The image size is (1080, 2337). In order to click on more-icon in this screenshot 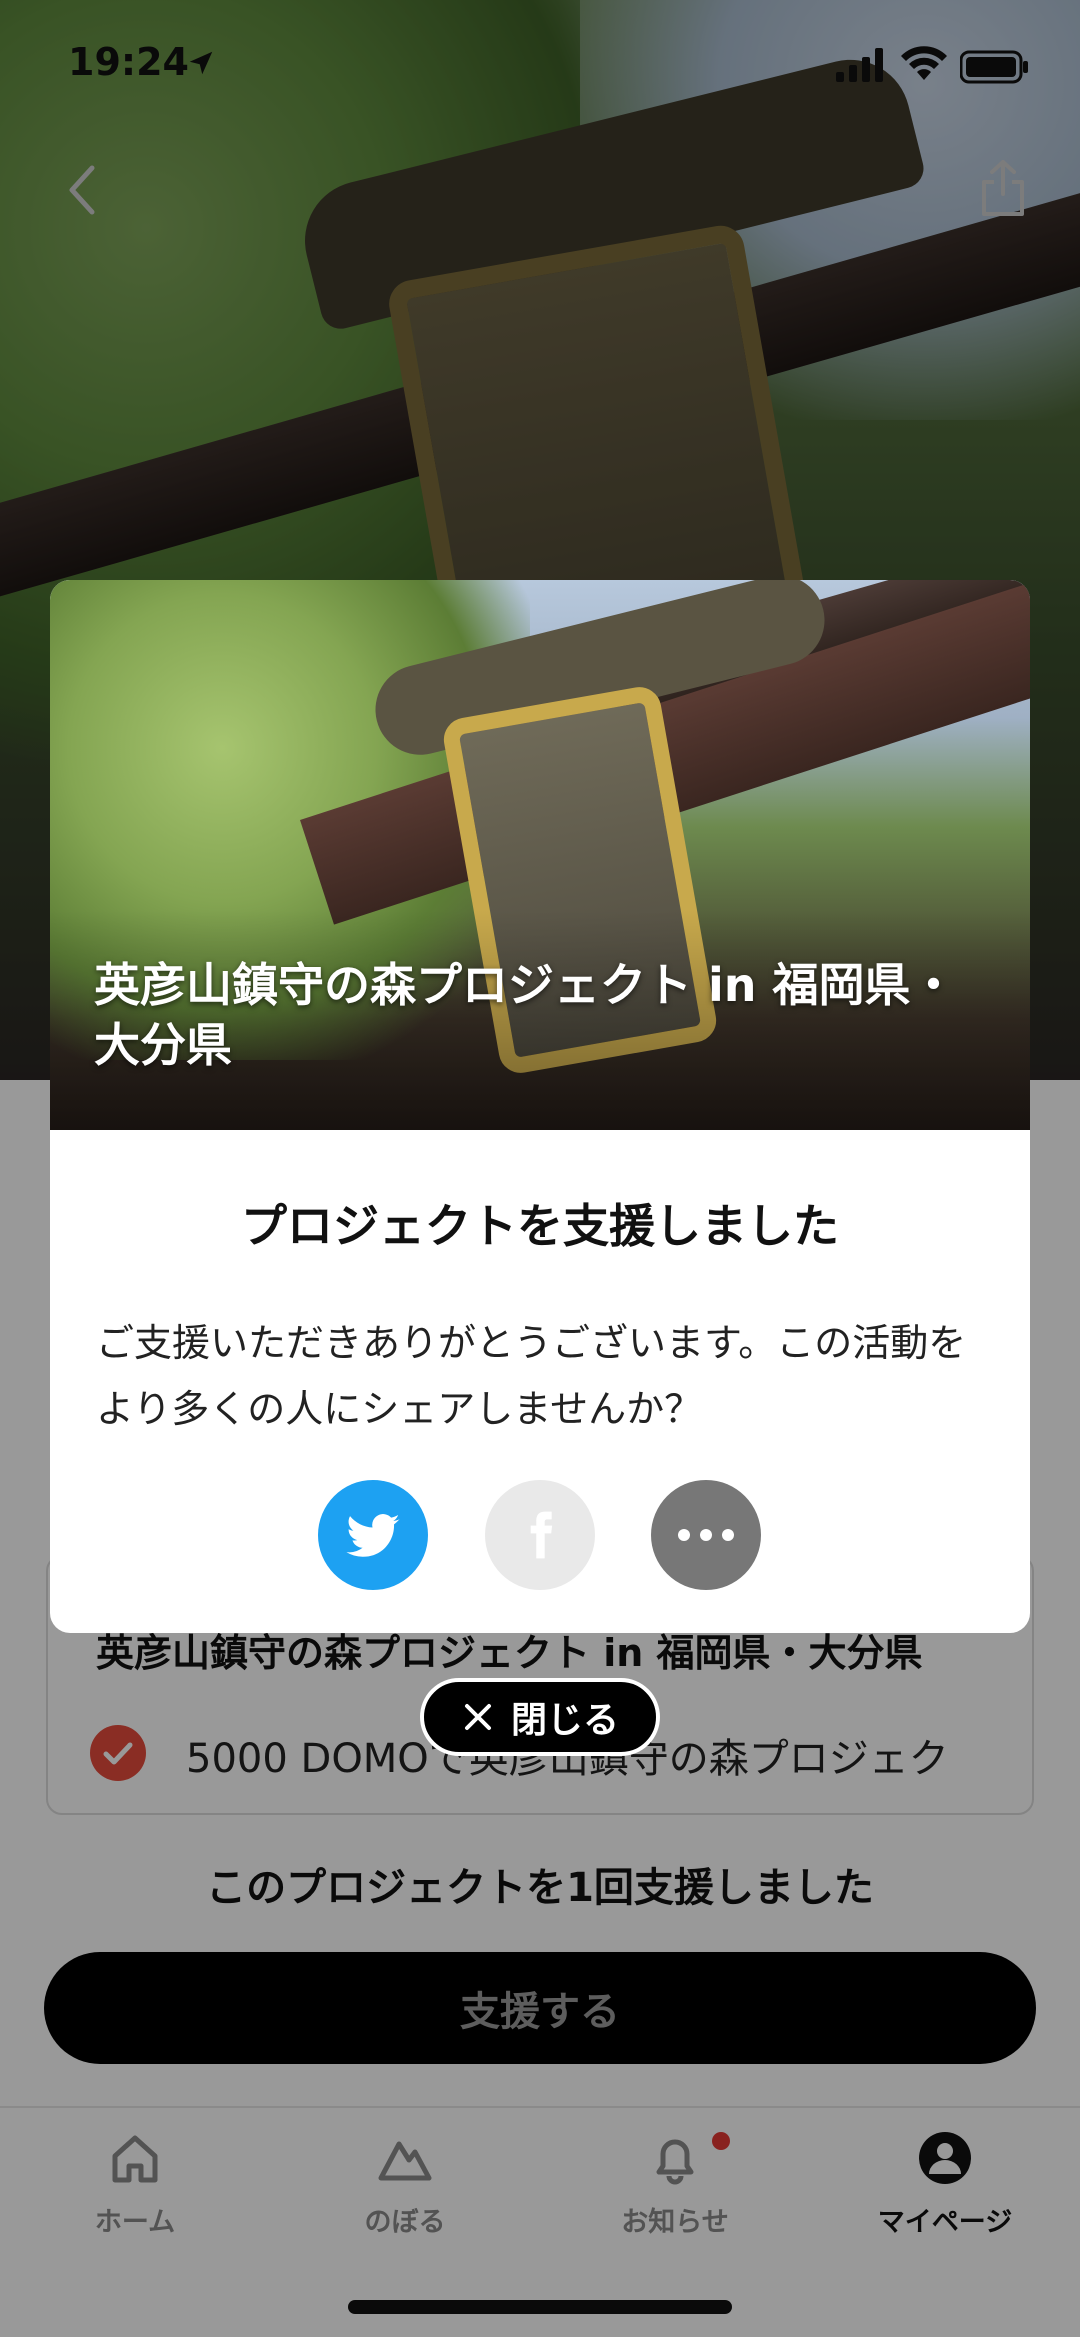, I will do `click(706, 1535)`.